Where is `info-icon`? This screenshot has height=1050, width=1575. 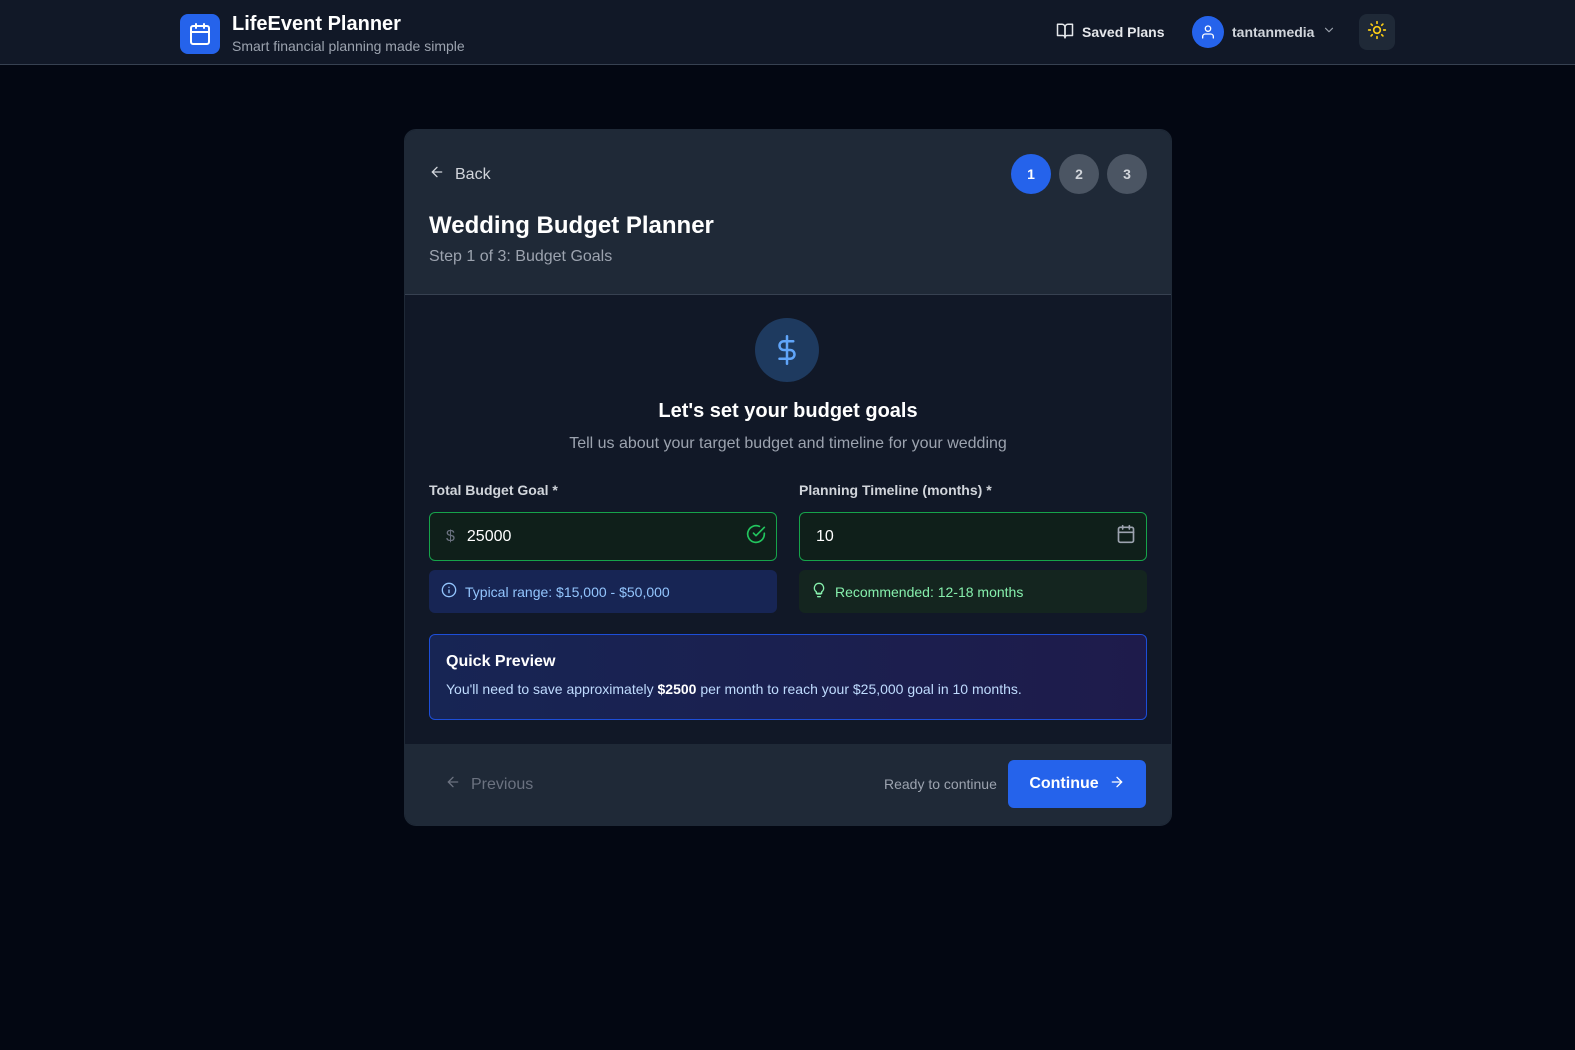 info-icon is located at coordinates (449, 591).